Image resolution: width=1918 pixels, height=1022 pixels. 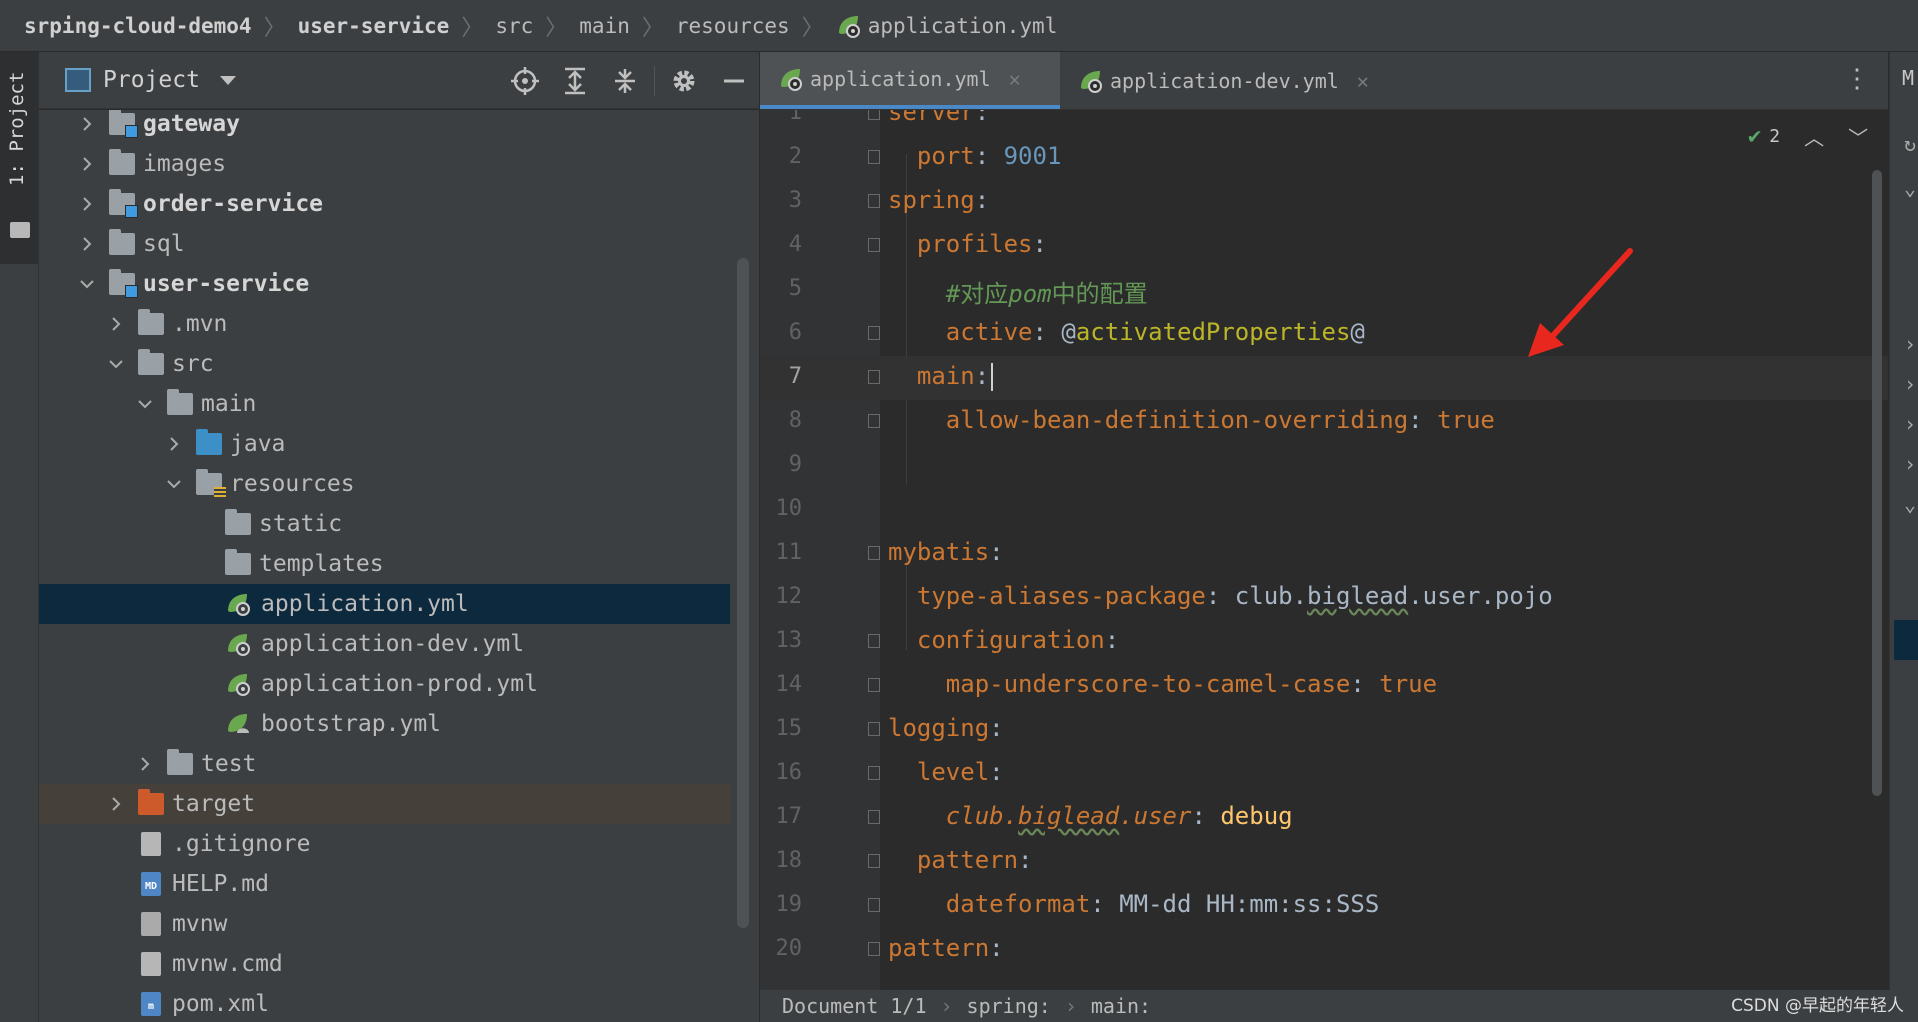 I want to click on code-line: 1 server:, so click(x=1324, y=123).